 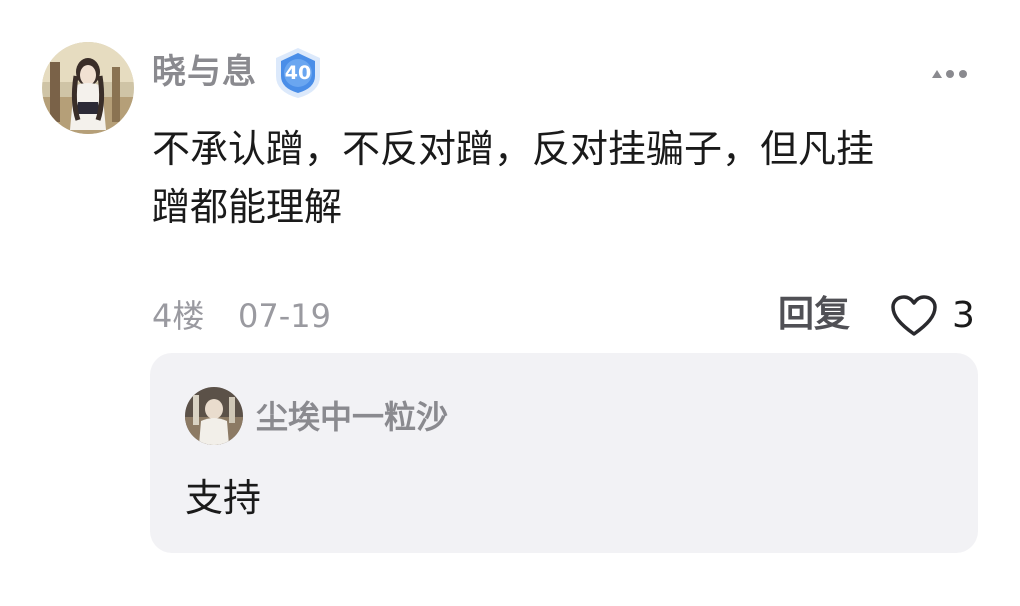 I want to click on sub-reply-avatar, so click(x=214, y=416).